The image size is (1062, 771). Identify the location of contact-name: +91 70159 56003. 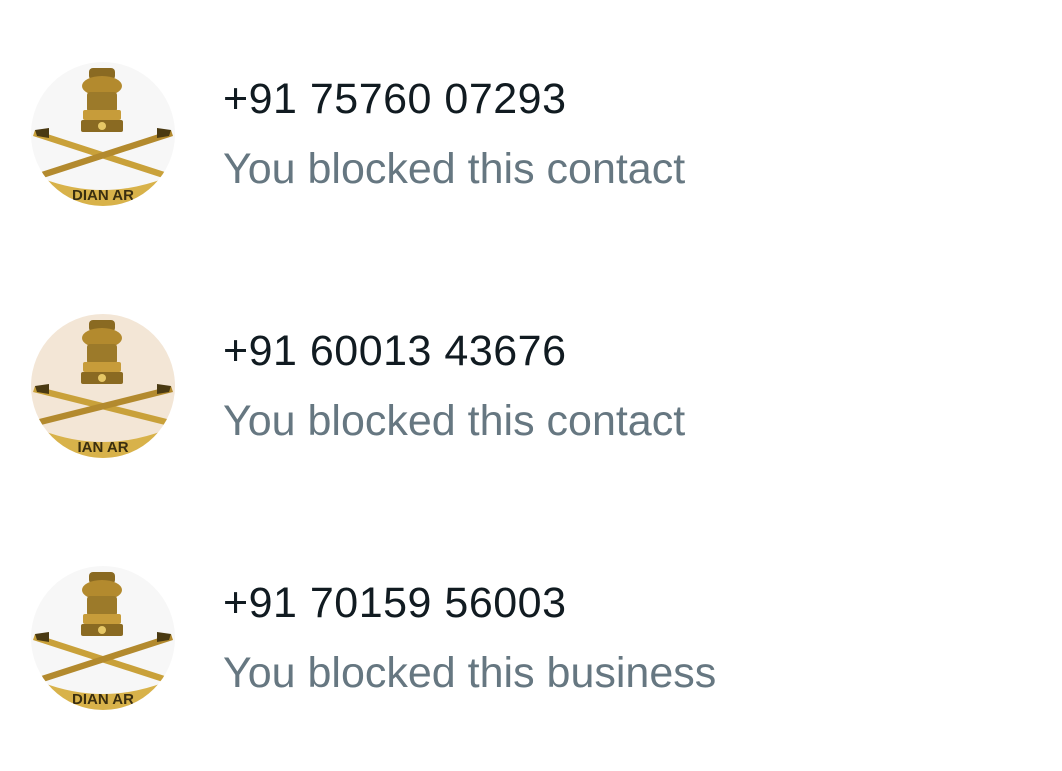
(395, 603).